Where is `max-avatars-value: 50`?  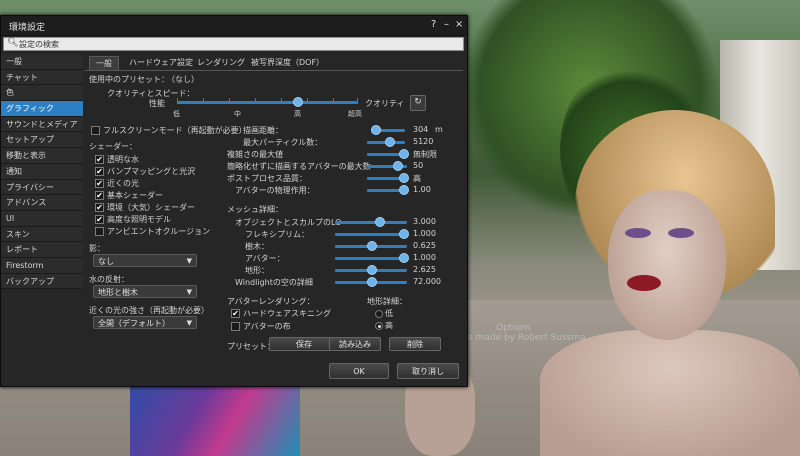
max-avatars-value: 50 is located at coordinates (418, 165).